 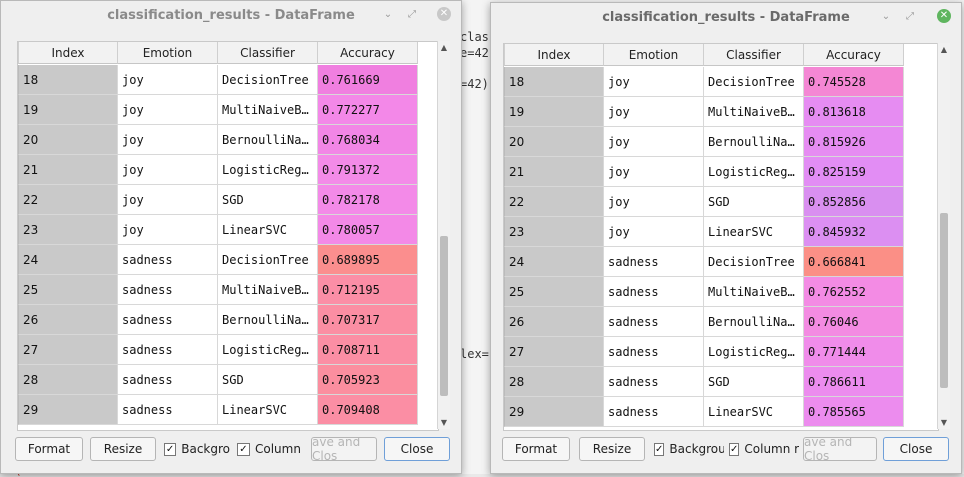 What do you see at coordinates (368, 80) in the screenshot?
I see `table-cell-accuracy: 0.761669` at bounding box center [368, 80].